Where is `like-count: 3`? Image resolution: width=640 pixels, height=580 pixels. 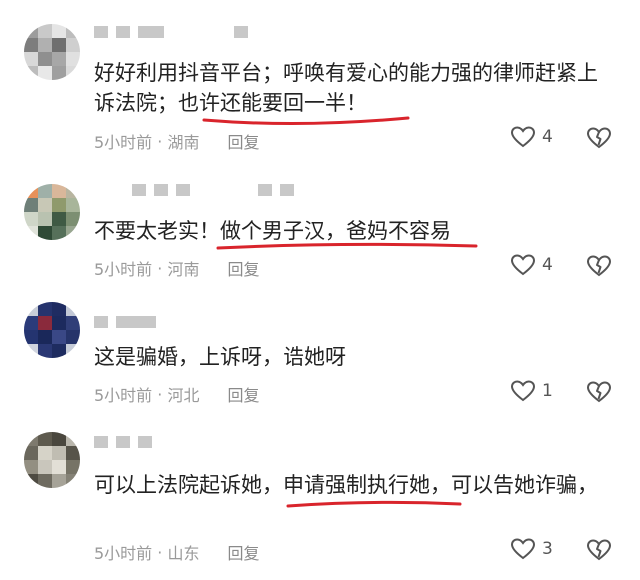
like-count: 3 is located at coordinates (547, 549).